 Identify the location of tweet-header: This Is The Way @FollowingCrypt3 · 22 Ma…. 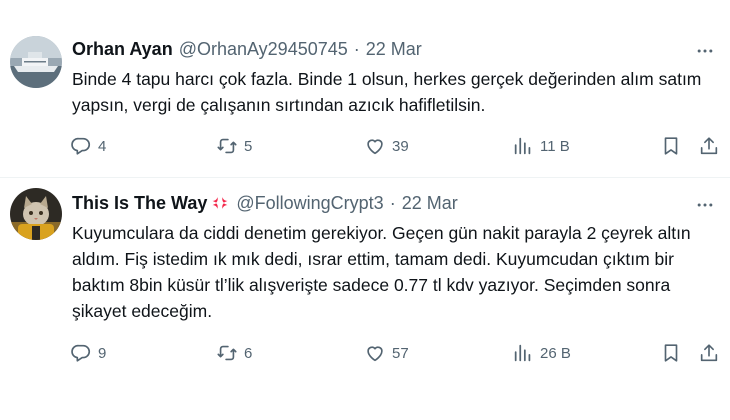
(265, 203).